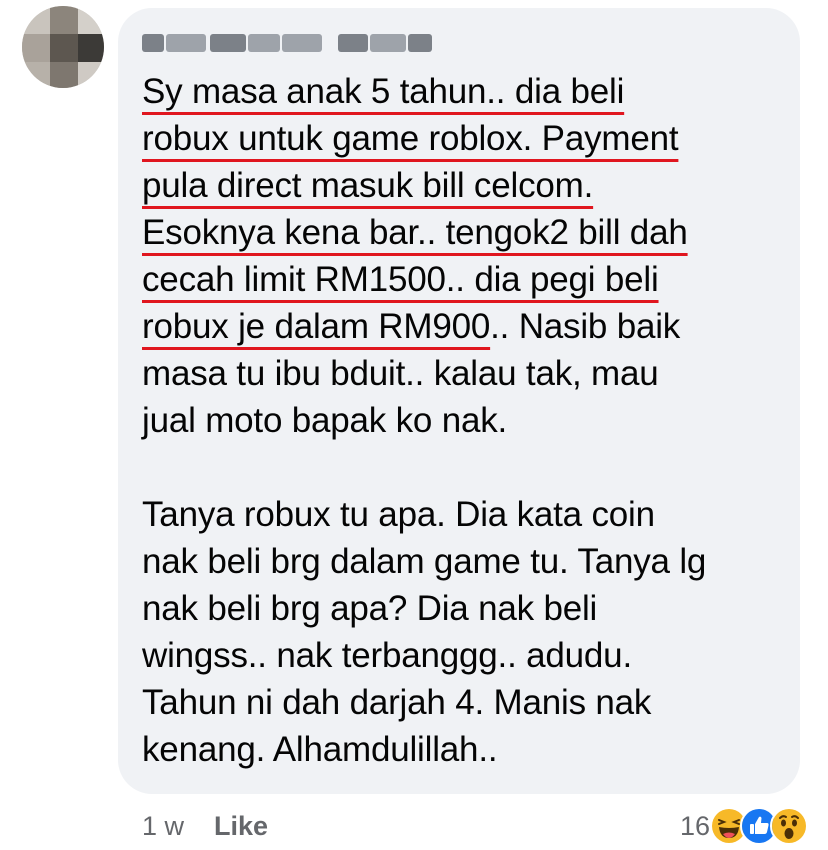 The image size is (828, 850). What do you see at coordinates (400, 279) in the screenshot?
I see `highlighted-text: cecah limit RM1500.. dia pegi beli` at bounding box center [400, 279].